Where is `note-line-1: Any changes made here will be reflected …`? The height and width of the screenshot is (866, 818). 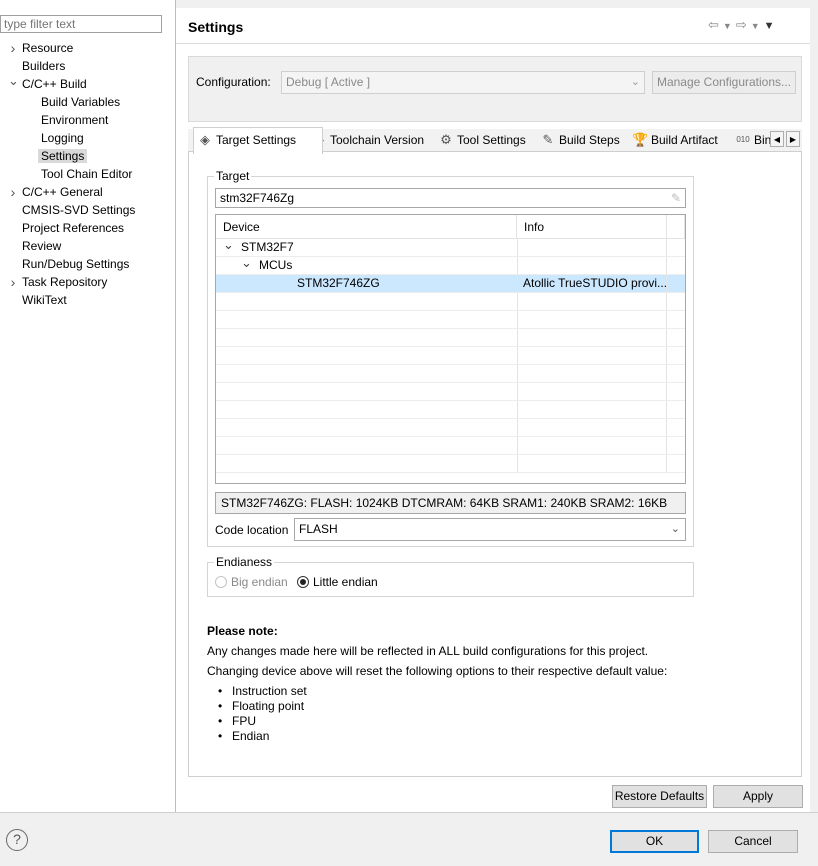
note-line-1: Any changes made here will be reflected … is located at coordinates (428, 651).